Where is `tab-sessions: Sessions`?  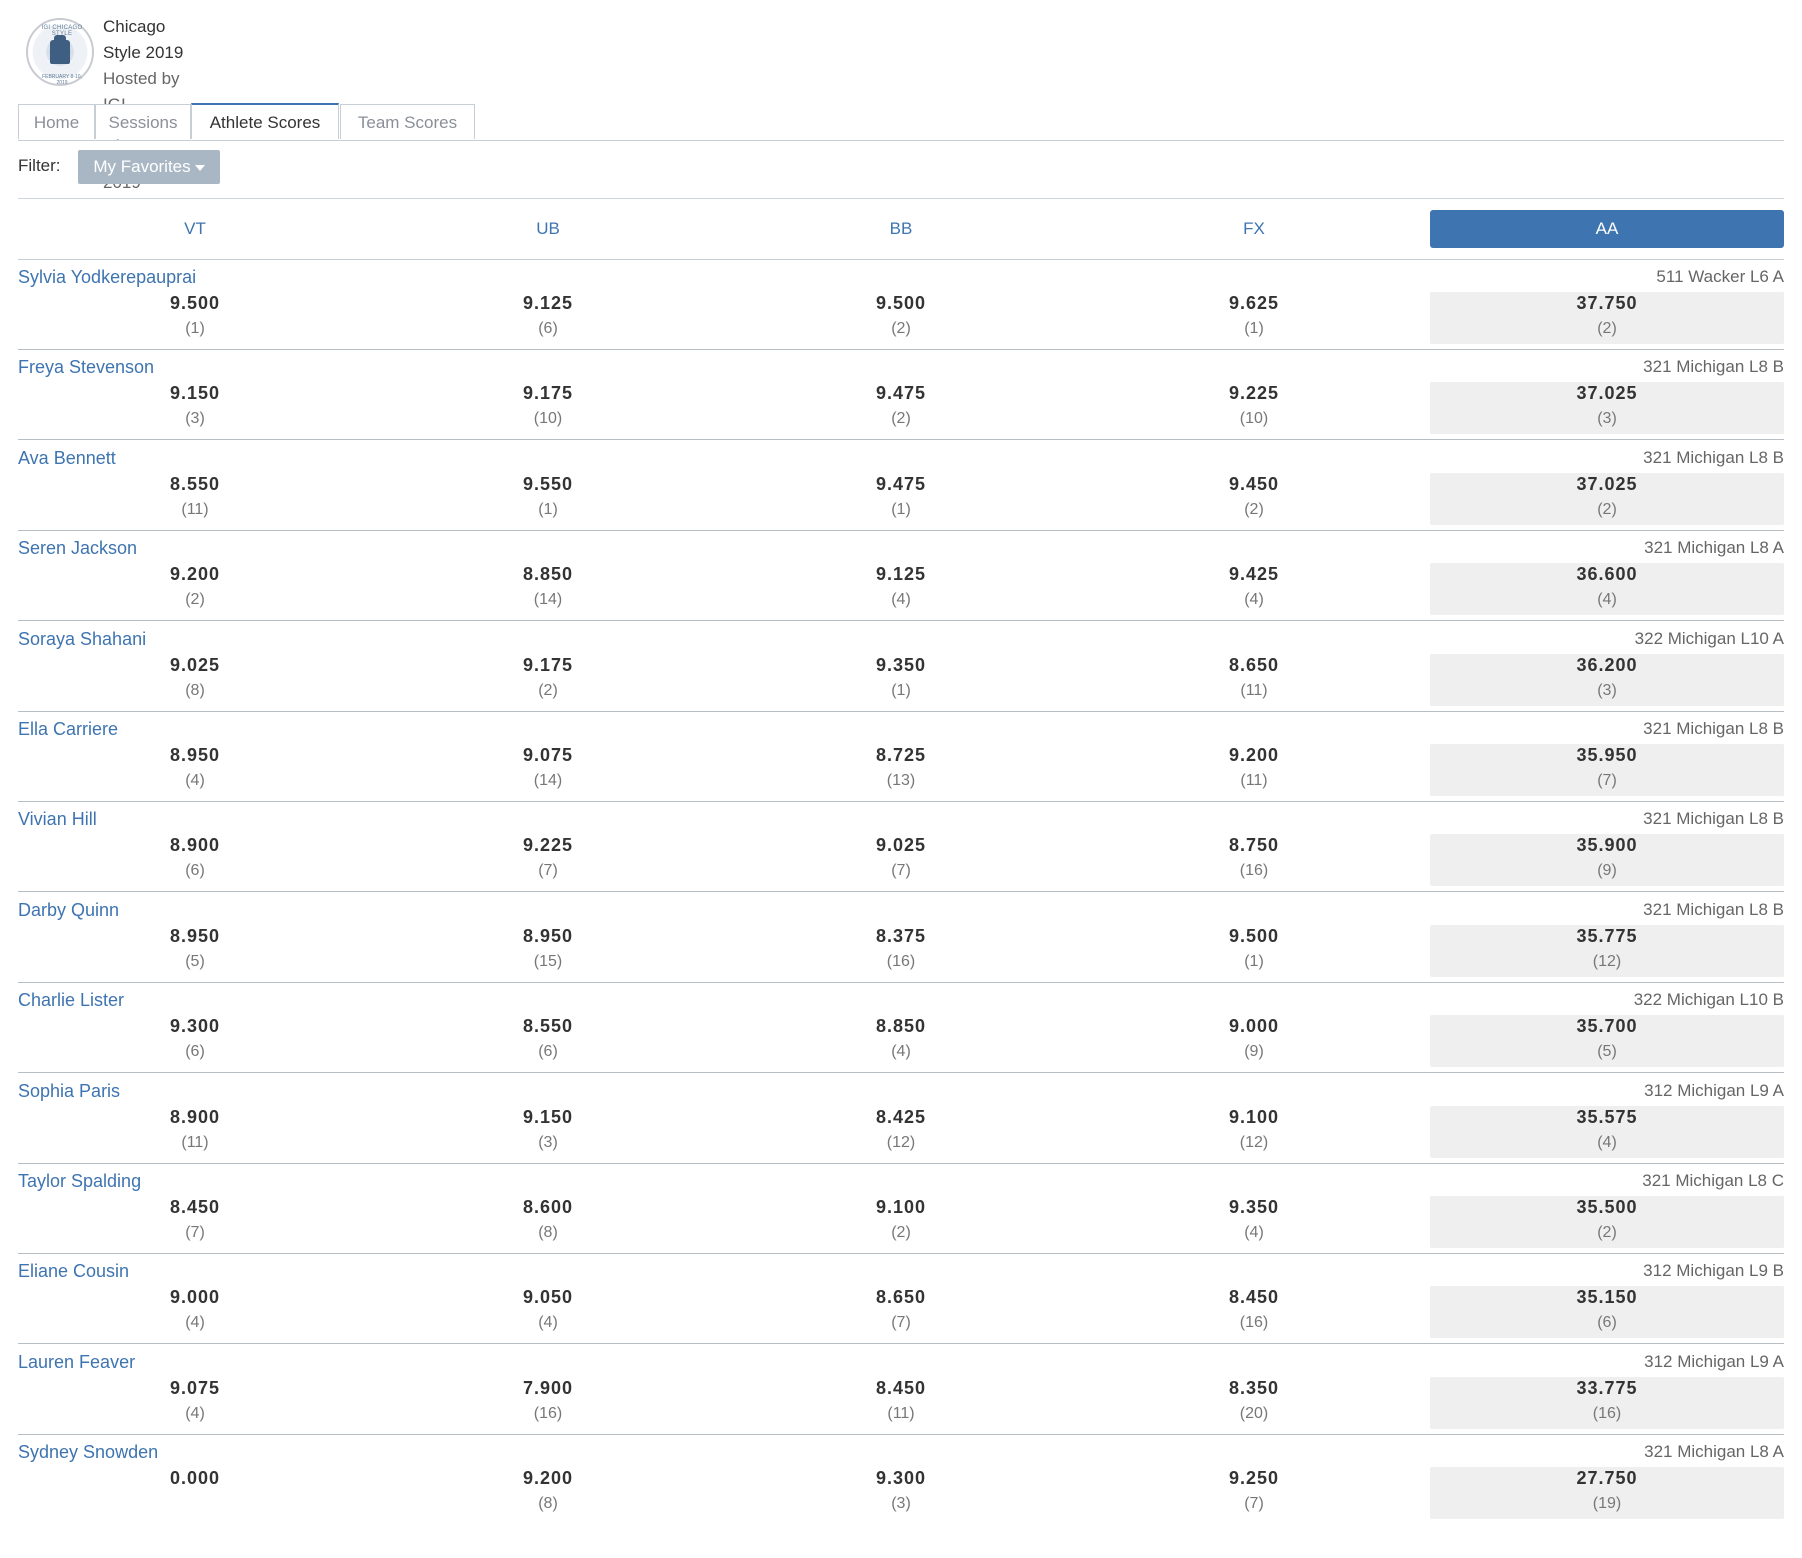 tab-sessions: Sessions is located at coordinates (143, 121).